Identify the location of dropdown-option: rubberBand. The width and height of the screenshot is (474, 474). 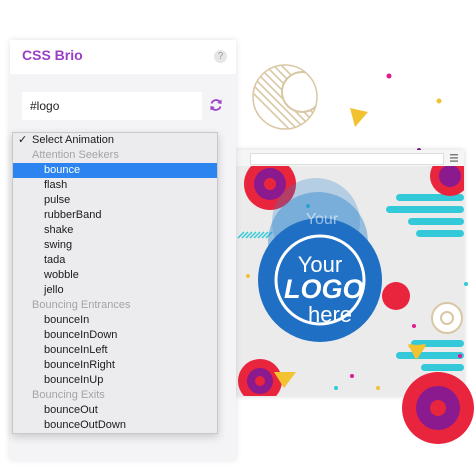
(115, 215).